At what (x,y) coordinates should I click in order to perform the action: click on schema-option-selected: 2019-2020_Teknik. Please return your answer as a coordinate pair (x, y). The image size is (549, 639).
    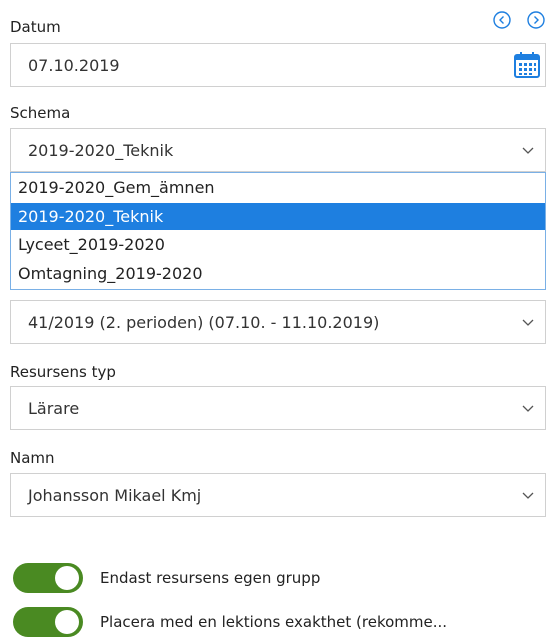
    Looking at the image, I should click on (278, 216).